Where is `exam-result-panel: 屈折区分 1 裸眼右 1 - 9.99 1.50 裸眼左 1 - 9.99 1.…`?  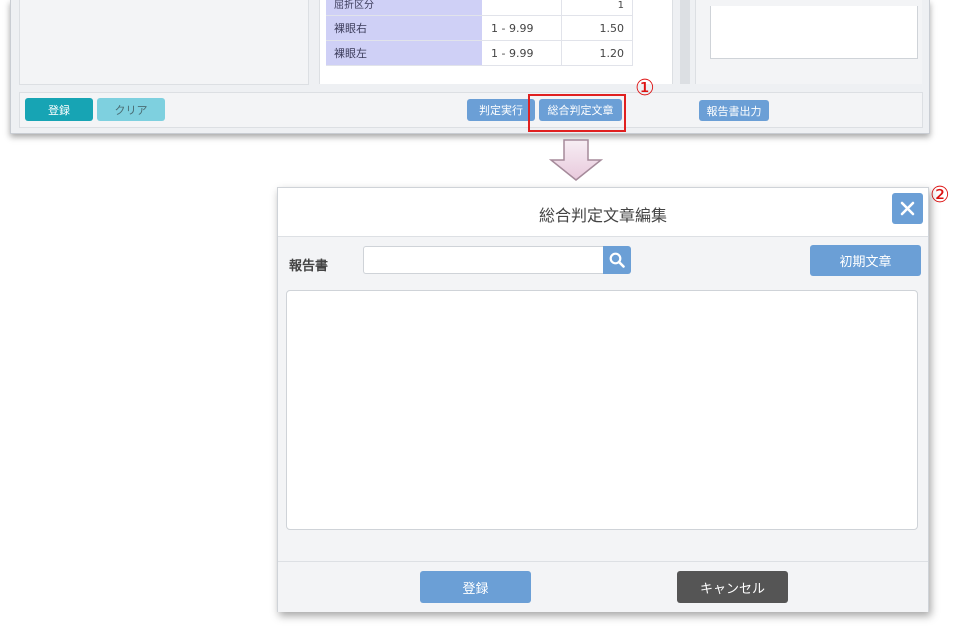 exam-result-panel: 屈折区分 1 裸眼右 1 - 9.99 1.50 裸眼左 1 - 9.99 1.… is located at coordinates (496, 42).